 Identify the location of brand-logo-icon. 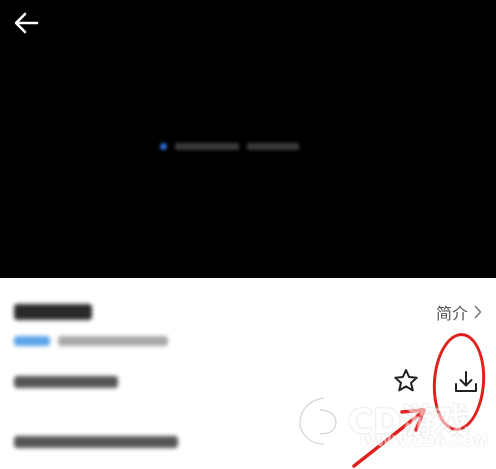
(318, 421).